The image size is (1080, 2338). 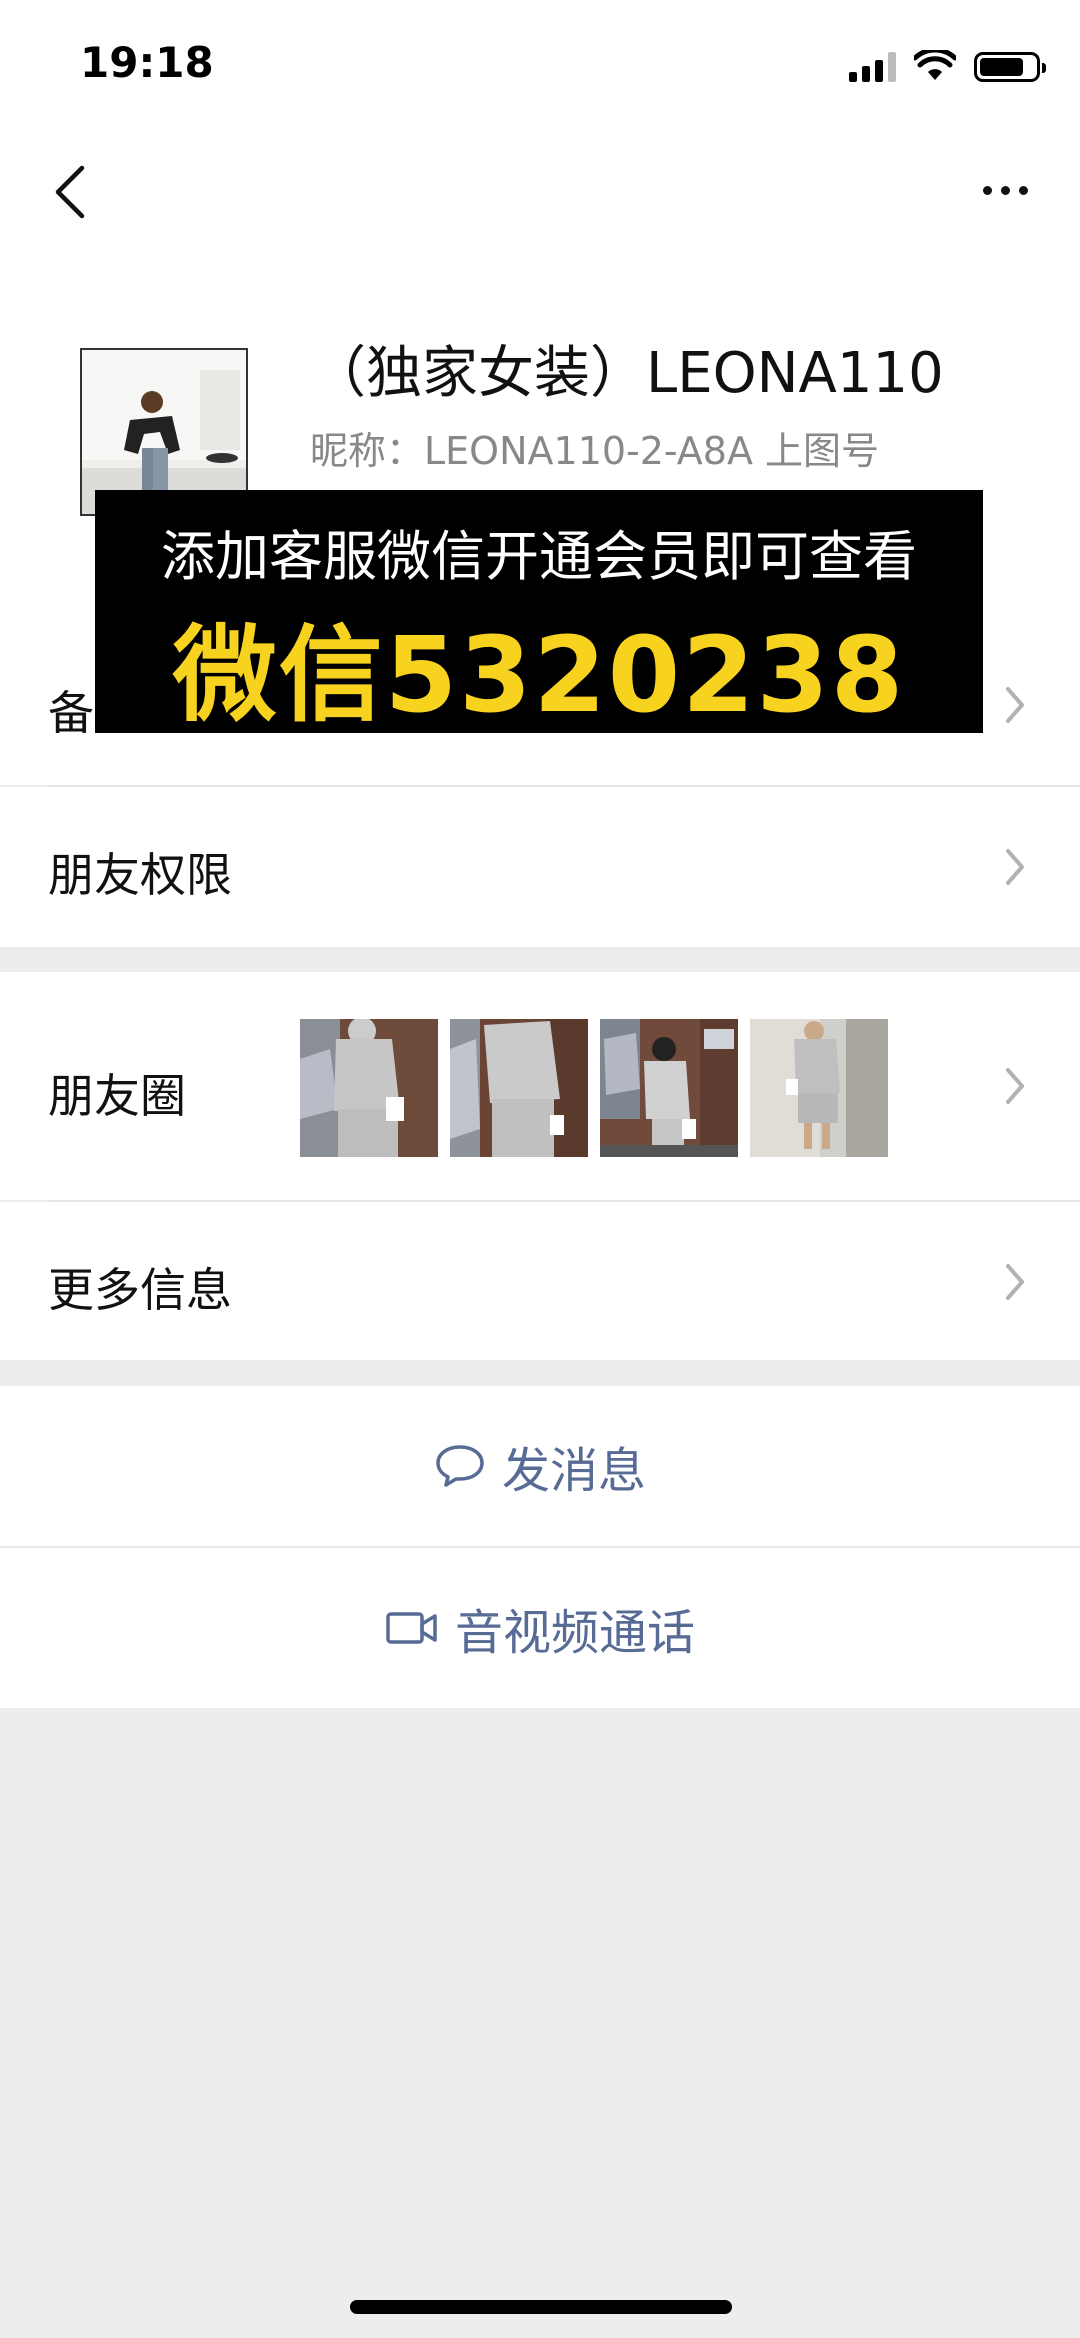 What do you see at coordinates (872, 67) in the screenshot?
I see `signal-icon` at bounding box center [872, 67].